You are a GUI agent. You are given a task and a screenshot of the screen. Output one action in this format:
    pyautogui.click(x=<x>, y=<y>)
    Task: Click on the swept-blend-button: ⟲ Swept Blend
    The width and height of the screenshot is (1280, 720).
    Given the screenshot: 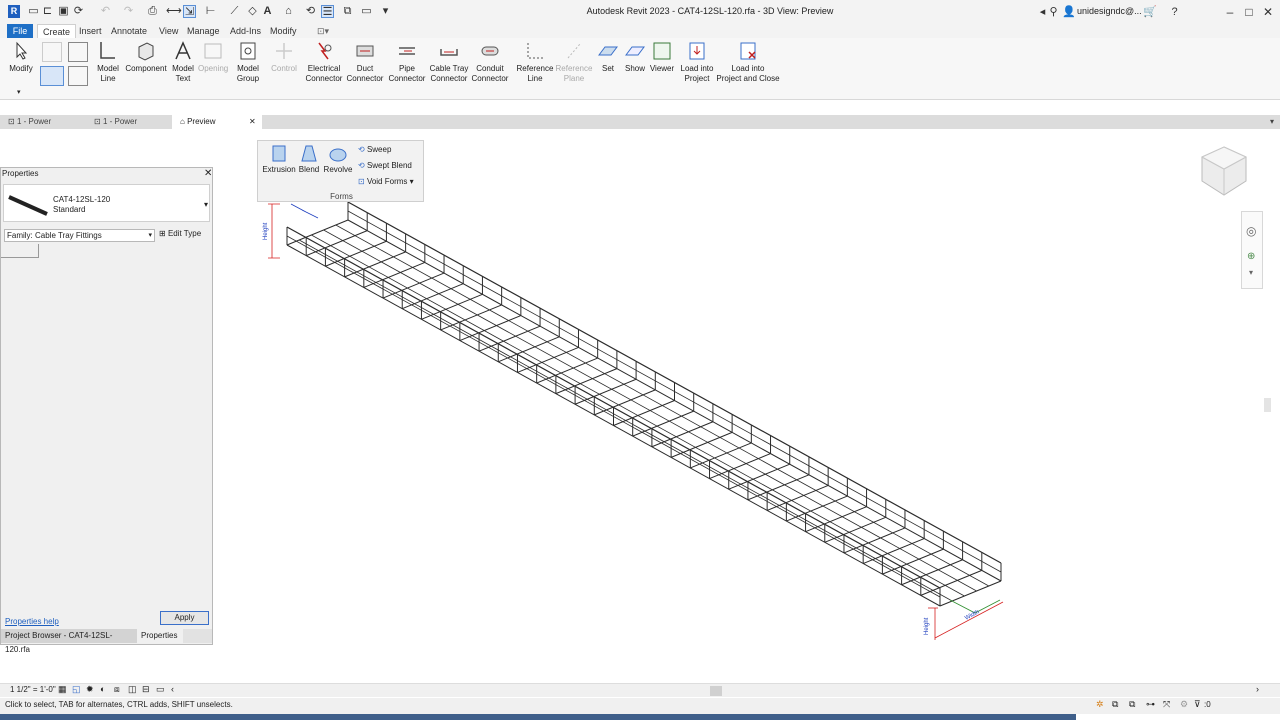 What is the action you would take?
    pyautogui.click(x=385, y=165)
    